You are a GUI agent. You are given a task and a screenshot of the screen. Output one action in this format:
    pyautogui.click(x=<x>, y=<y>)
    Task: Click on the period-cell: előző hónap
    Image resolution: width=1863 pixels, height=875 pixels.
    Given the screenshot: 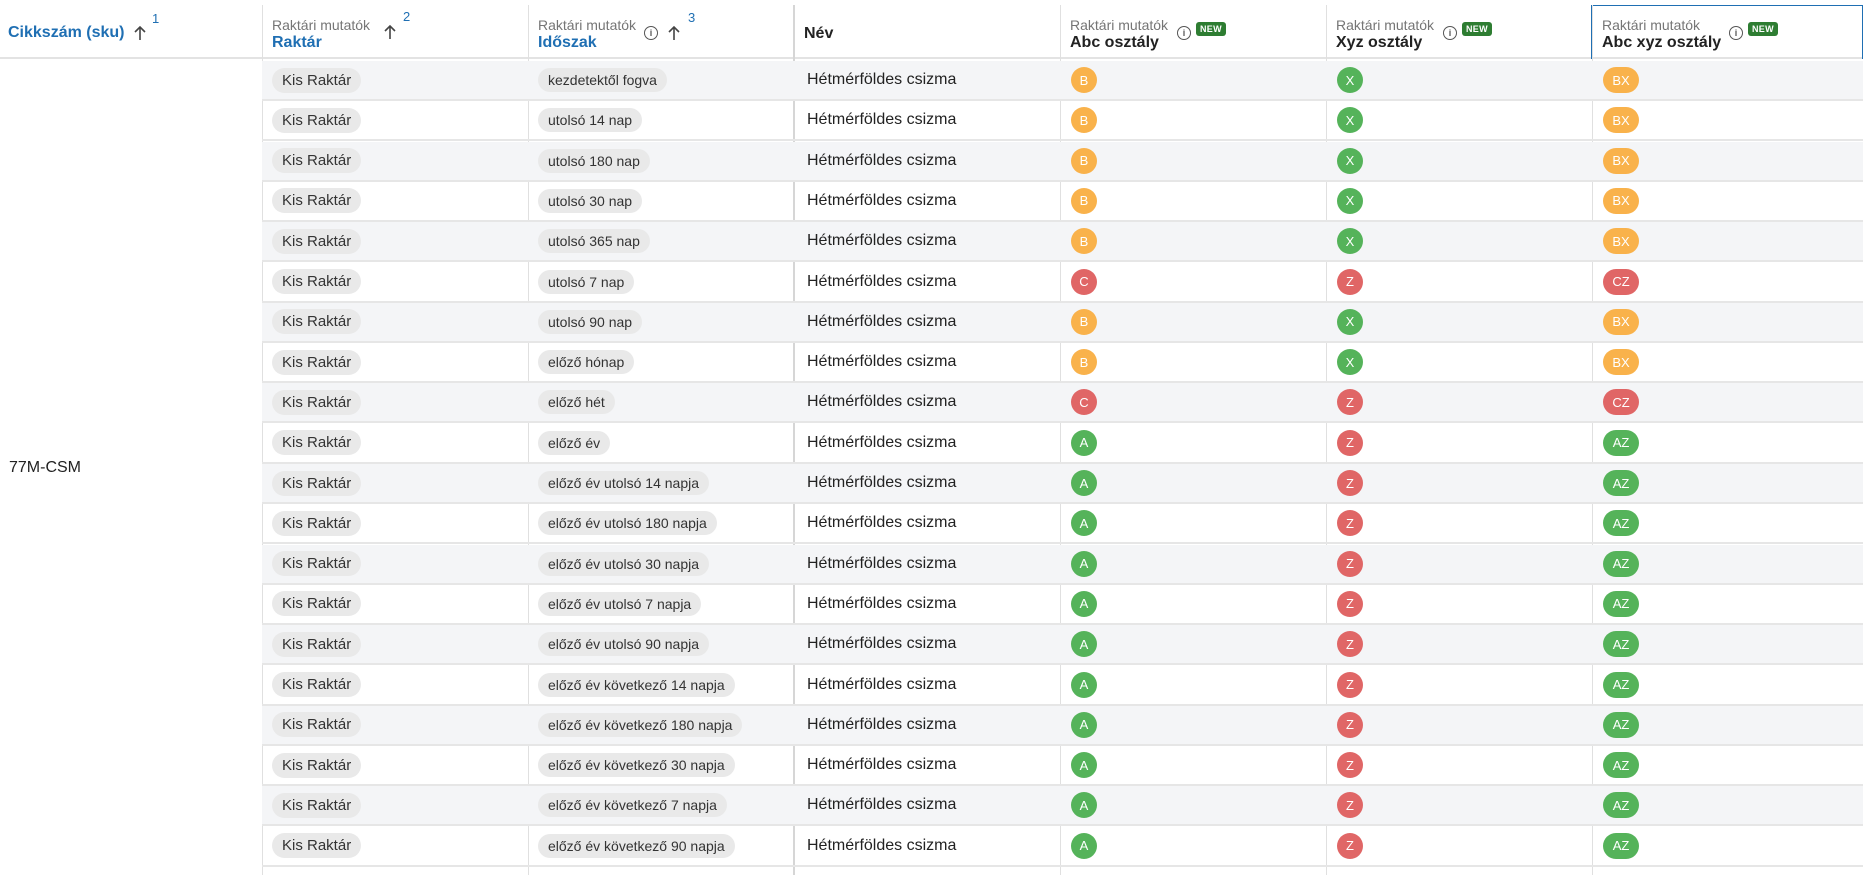 What is the action you would take?
    pyautogui.click(x=666, y=362)
    